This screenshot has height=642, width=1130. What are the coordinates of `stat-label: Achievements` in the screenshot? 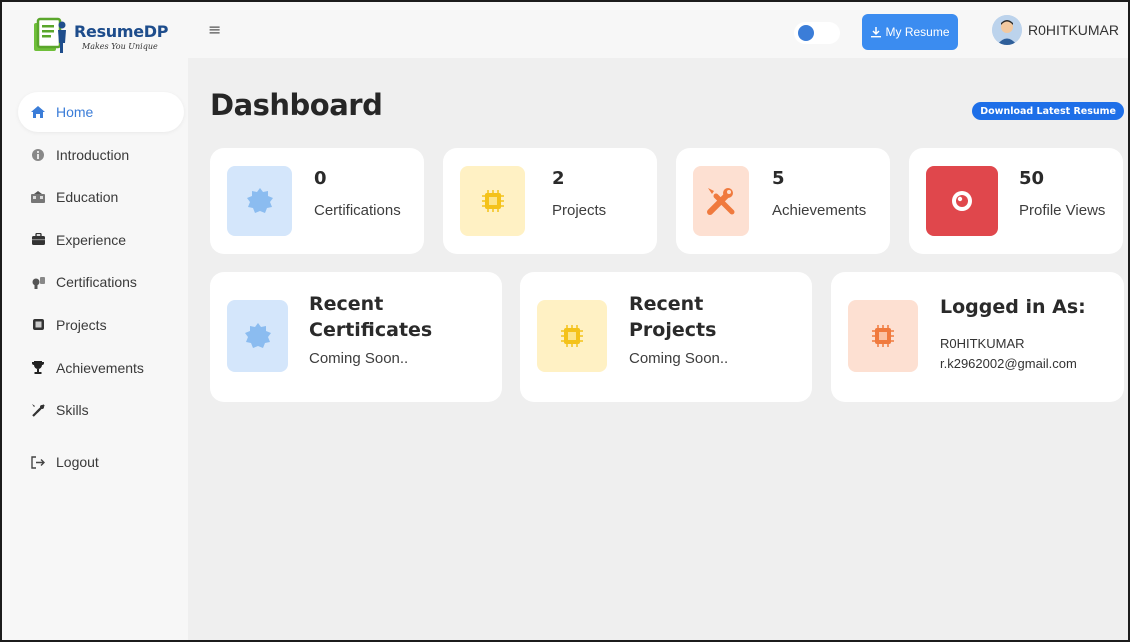 It's located at (819, 210).